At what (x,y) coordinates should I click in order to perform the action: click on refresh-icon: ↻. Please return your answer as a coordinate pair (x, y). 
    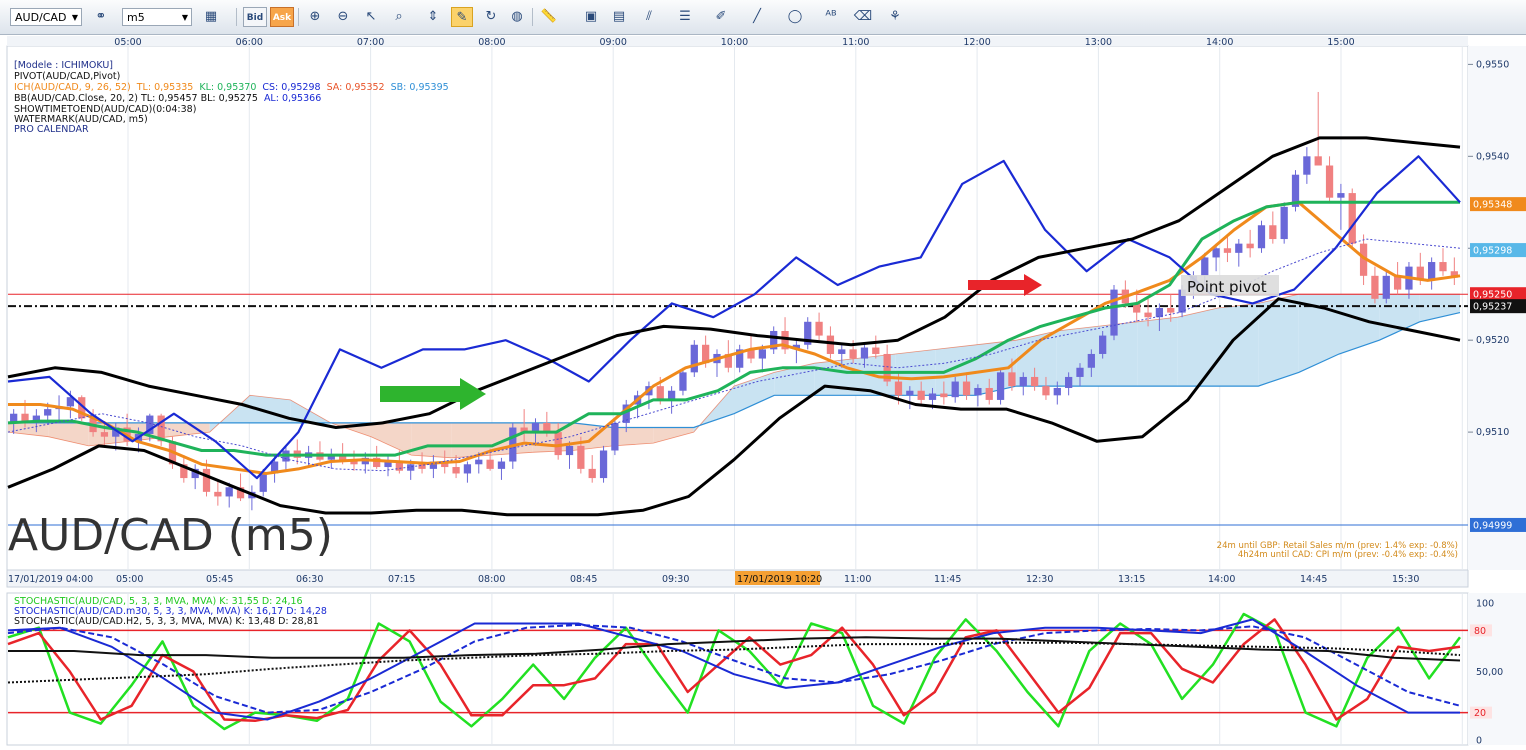
    Looking at the image, I should click on (491, 17).